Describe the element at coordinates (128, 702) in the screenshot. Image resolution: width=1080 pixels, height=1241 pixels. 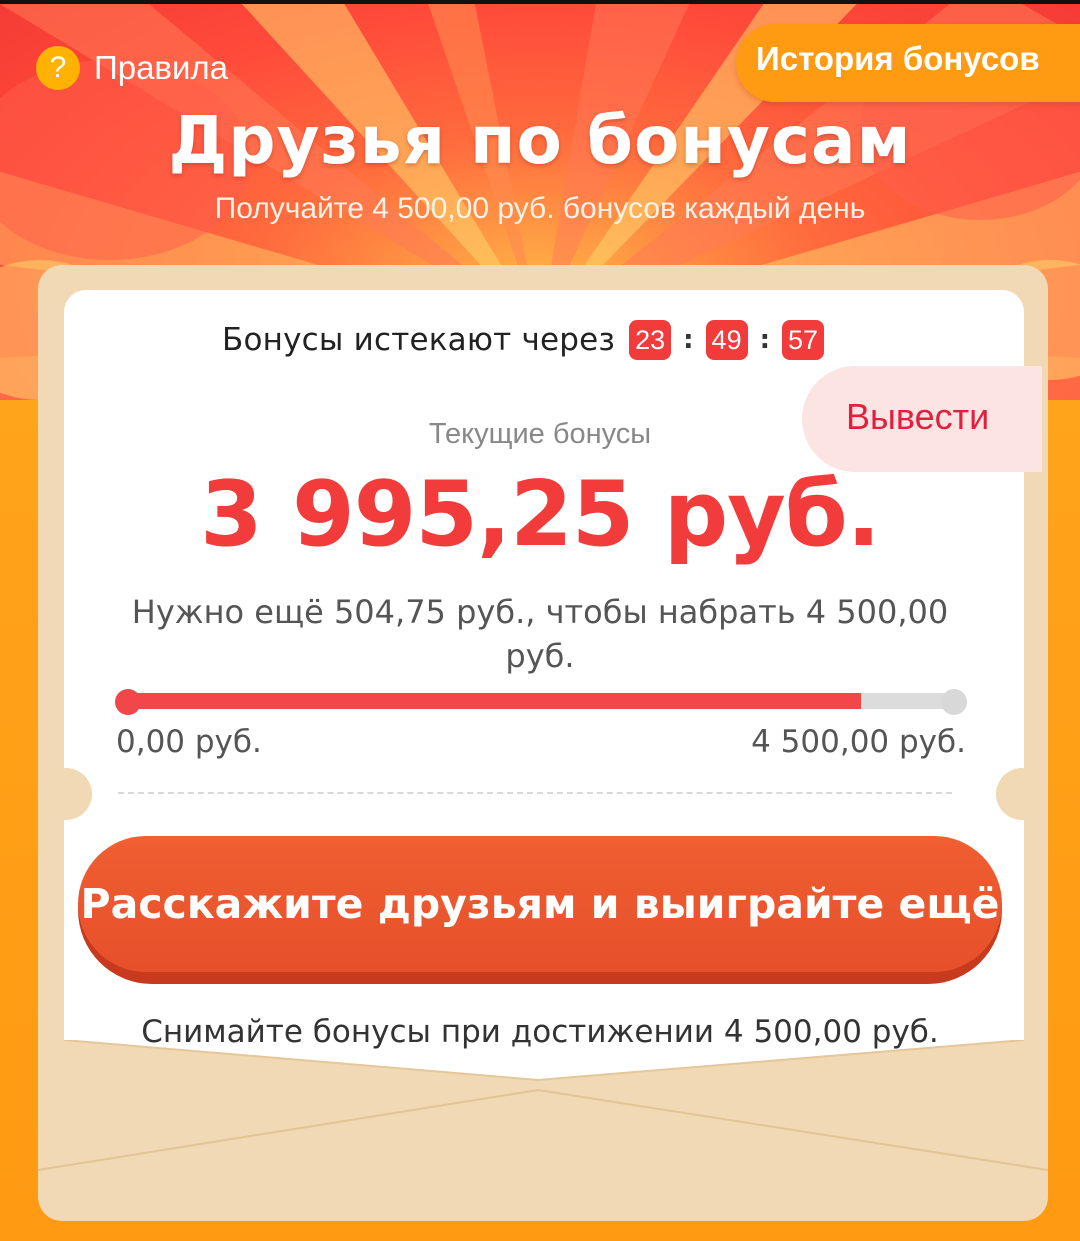
I see `progress-start-dot` at that location.